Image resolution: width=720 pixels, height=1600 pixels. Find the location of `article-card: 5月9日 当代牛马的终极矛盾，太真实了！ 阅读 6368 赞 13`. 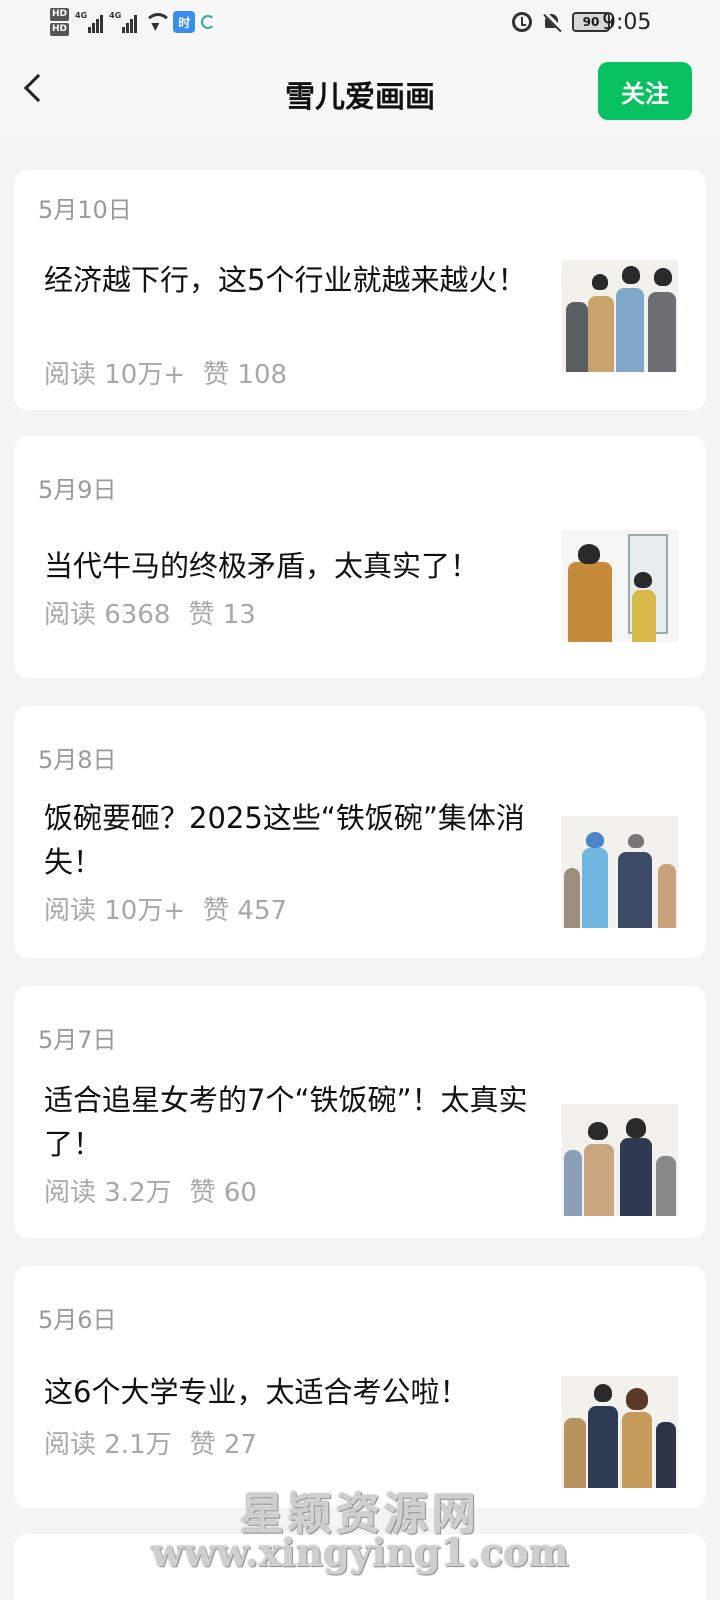

article-card: 5月9日 当代牛马的终极矛盾，太真实了！ 阅读 6368 赞 13 is located at coordinates (360, 557).